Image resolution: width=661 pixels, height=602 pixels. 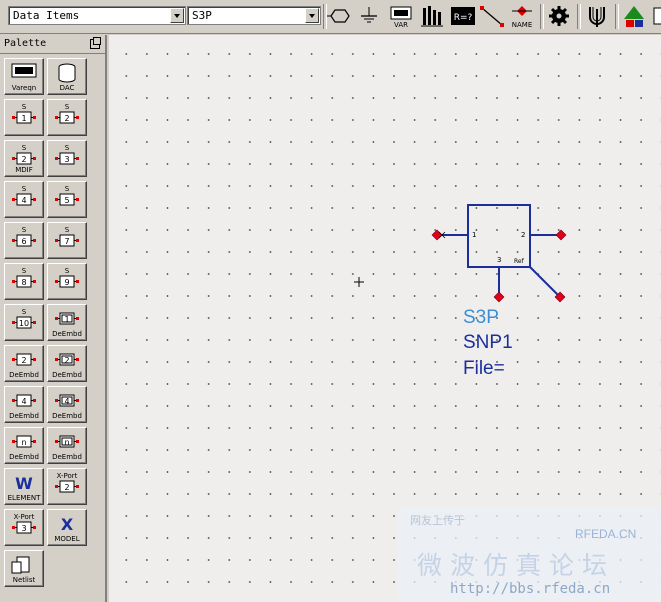 I want to click on s2p-icon: S2, so click(x=67, y=113).